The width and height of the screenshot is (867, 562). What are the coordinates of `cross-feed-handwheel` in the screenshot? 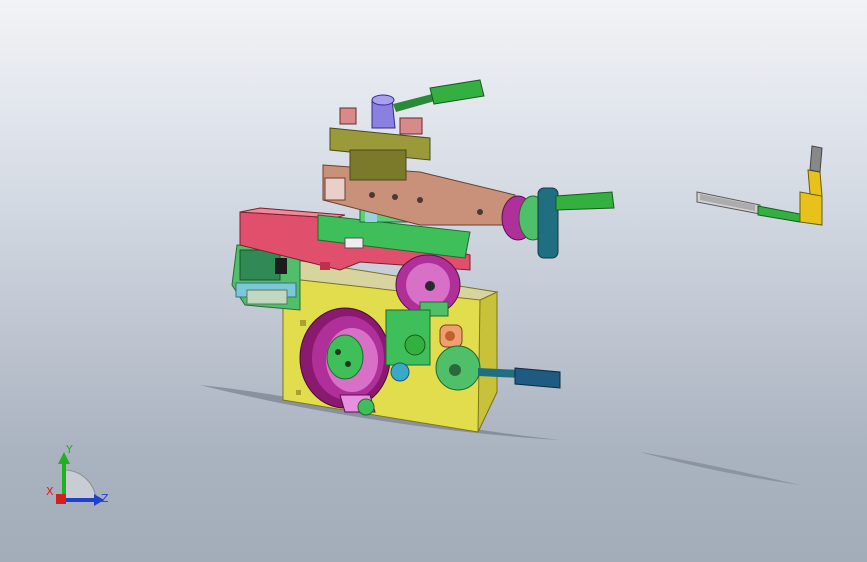 It's located at (428, 285).